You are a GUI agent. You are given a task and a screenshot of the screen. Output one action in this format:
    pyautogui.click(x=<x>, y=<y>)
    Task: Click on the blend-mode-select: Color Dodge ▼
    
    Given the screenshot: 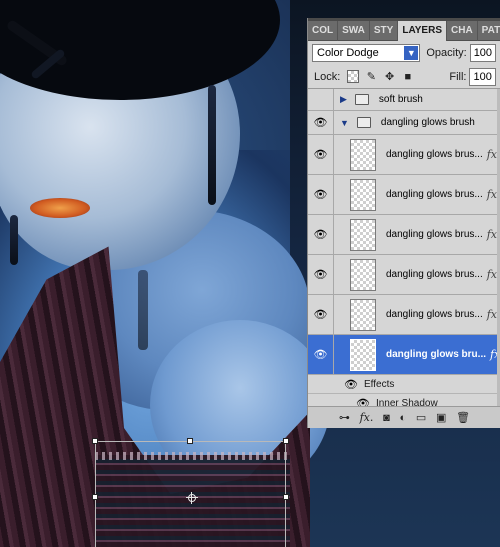 What is the action you would take?
    pyautogui.click(x=366, y=53)
    